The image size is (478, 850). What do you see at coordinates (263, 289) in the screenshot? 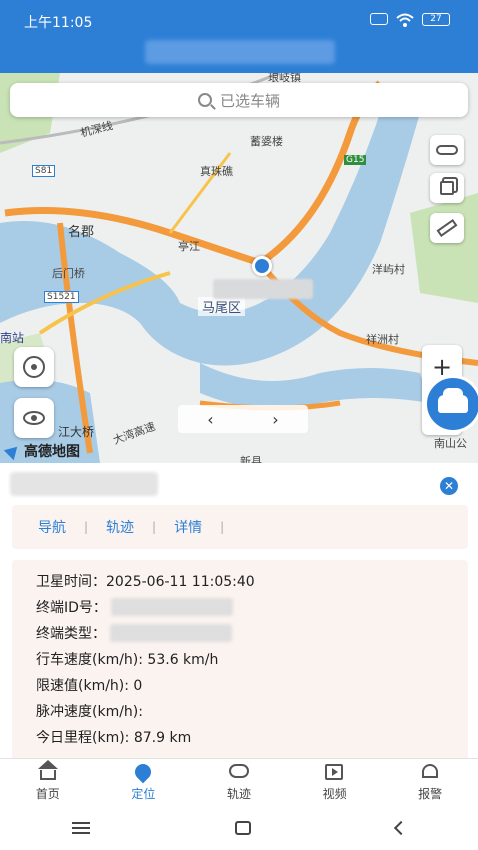
I see `vehicle-marker-label` at bounding box center [263, 289].